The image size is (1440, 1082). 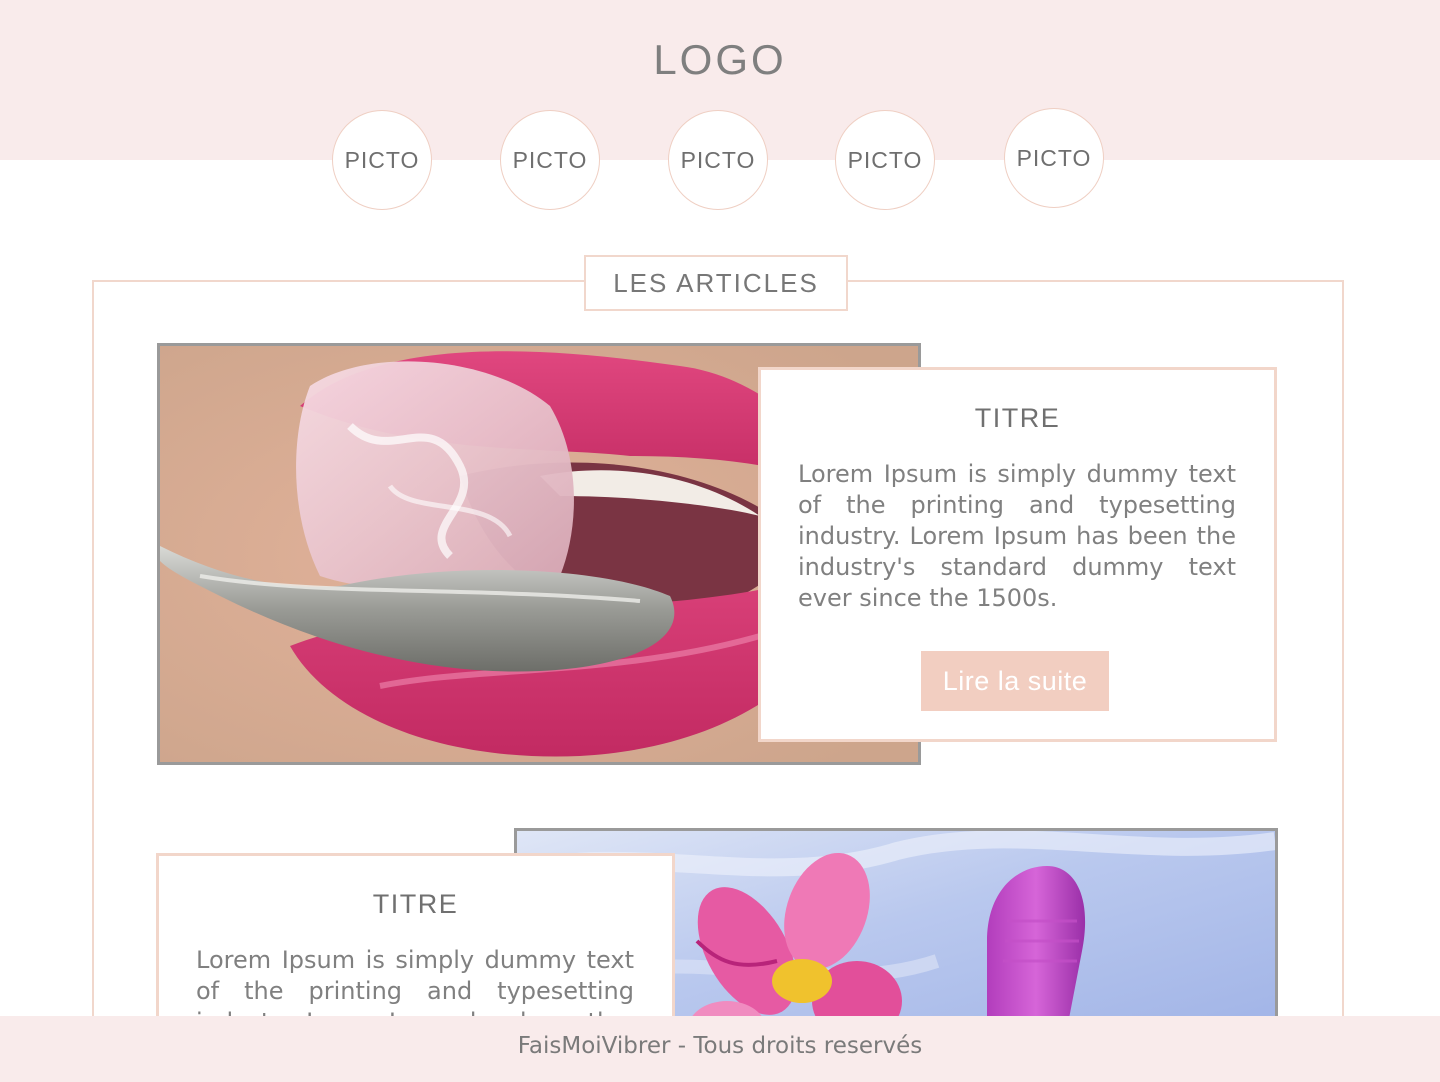 What do you see at coordinates (718, 160) in the screenshot?
I see `picto-button-3: PICTO` at bounding box center [718, 160].